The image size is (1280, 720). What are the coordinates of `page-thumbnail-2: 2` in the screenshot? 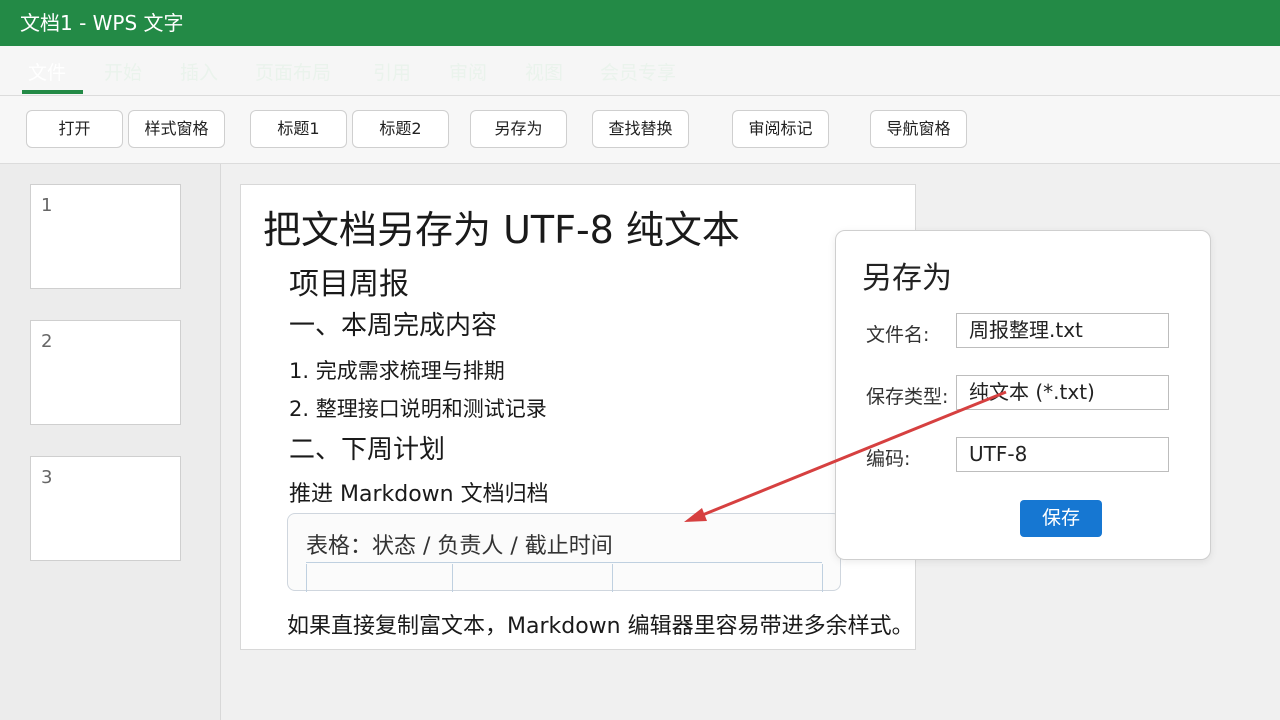 It's located at (105, 372).